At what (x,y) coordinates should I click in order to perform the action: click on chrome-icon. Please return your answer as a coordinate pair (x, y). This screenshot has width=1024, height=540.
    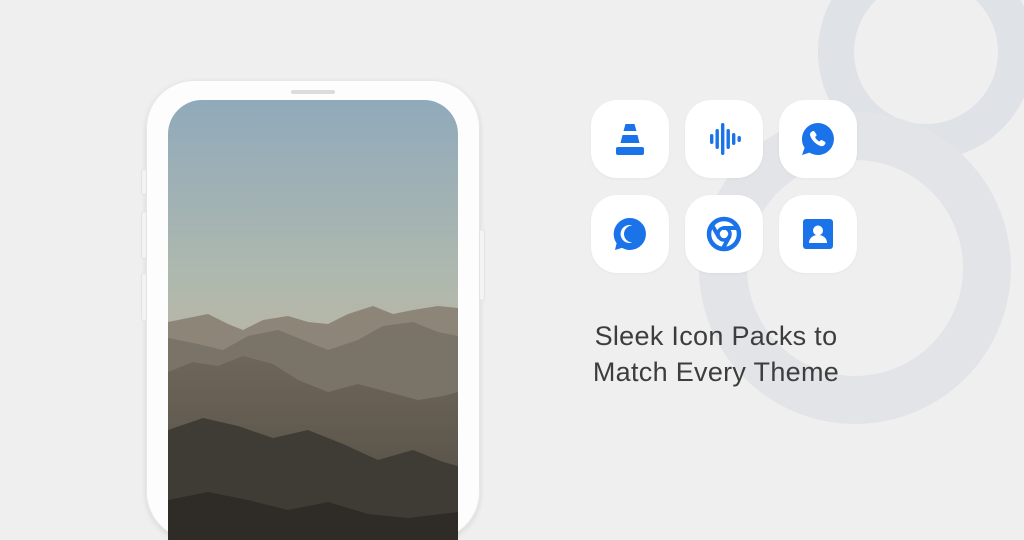
    Looking at the image, I should click on (724, 234).